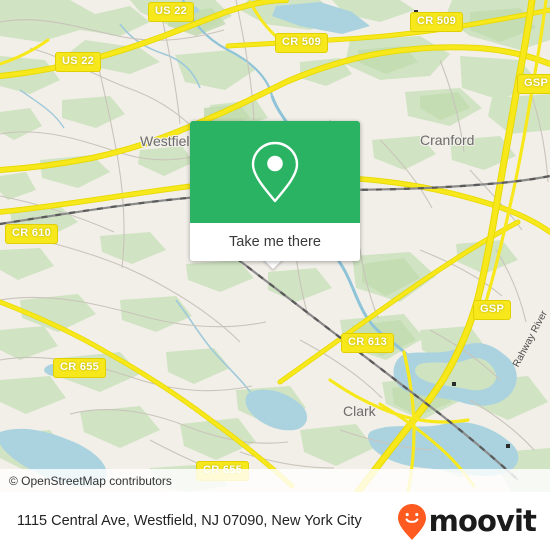  I want to click on moovit-logo: moovit, so click(467, 522).